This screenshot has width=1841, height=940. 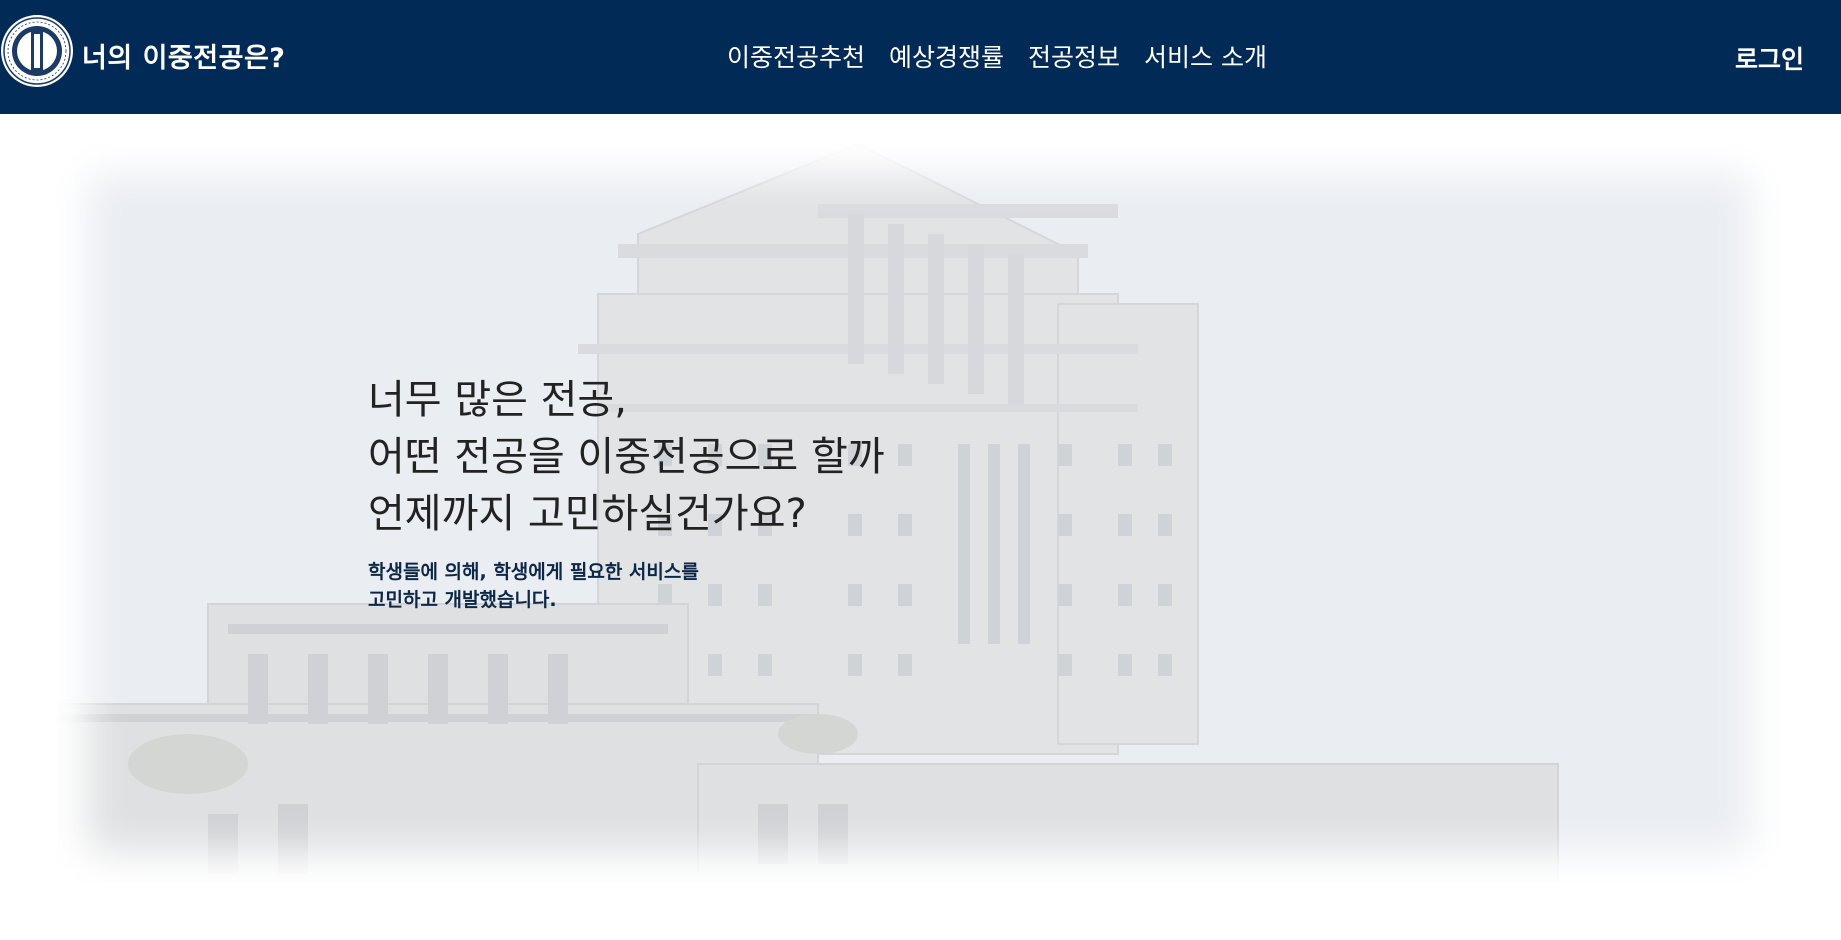 What do you see at coordinates (37, 51) in the screenshot?
I see `university-emblem-icon` at bounding box center [37, 51].